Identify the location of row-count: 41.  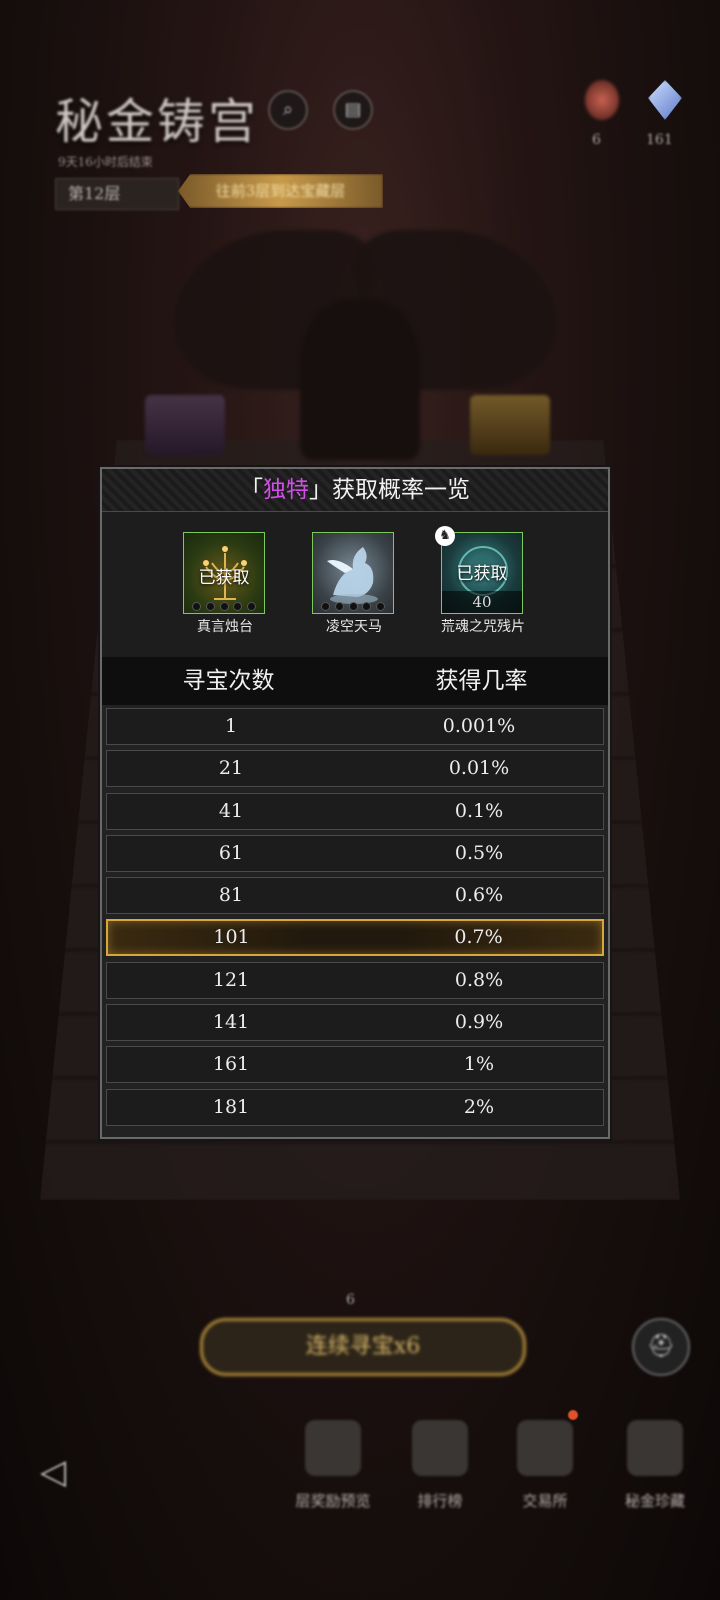
(231, 810).